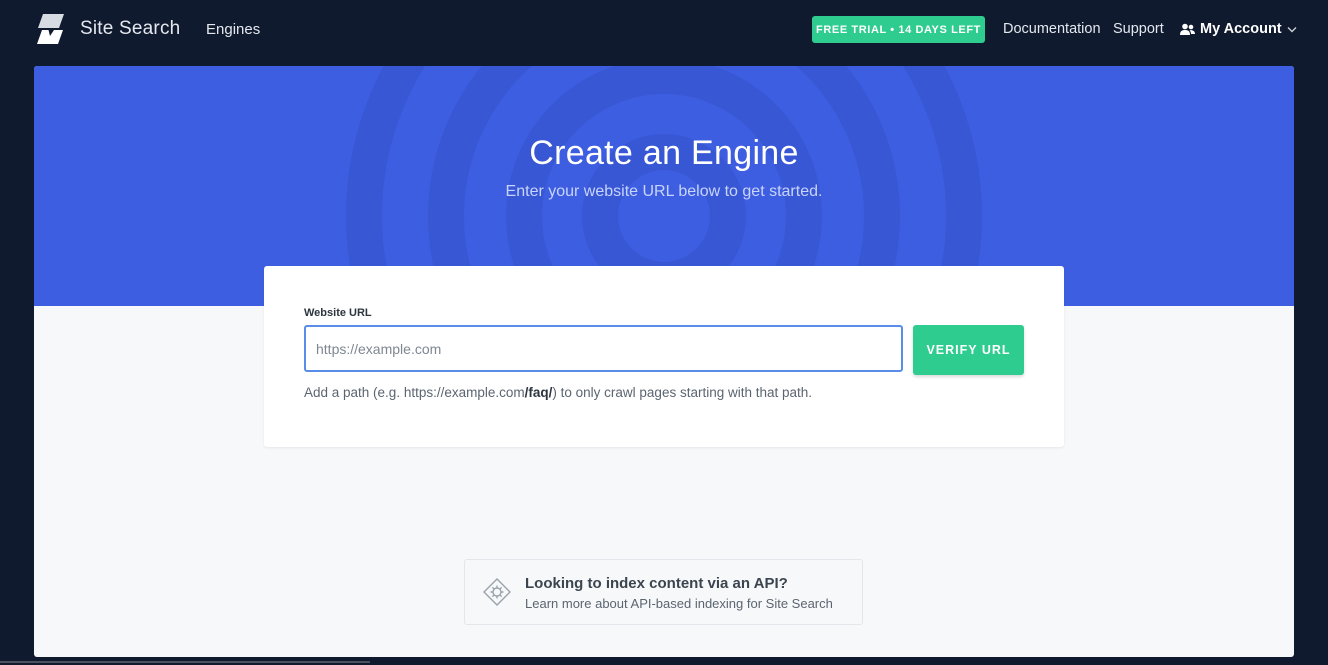 This screenshot has width=1328, height=665. What do you see at coordinates (538, 392) in the screenshot?
I see `hint-path-example: /faq/` at bounding box center [538, 392].